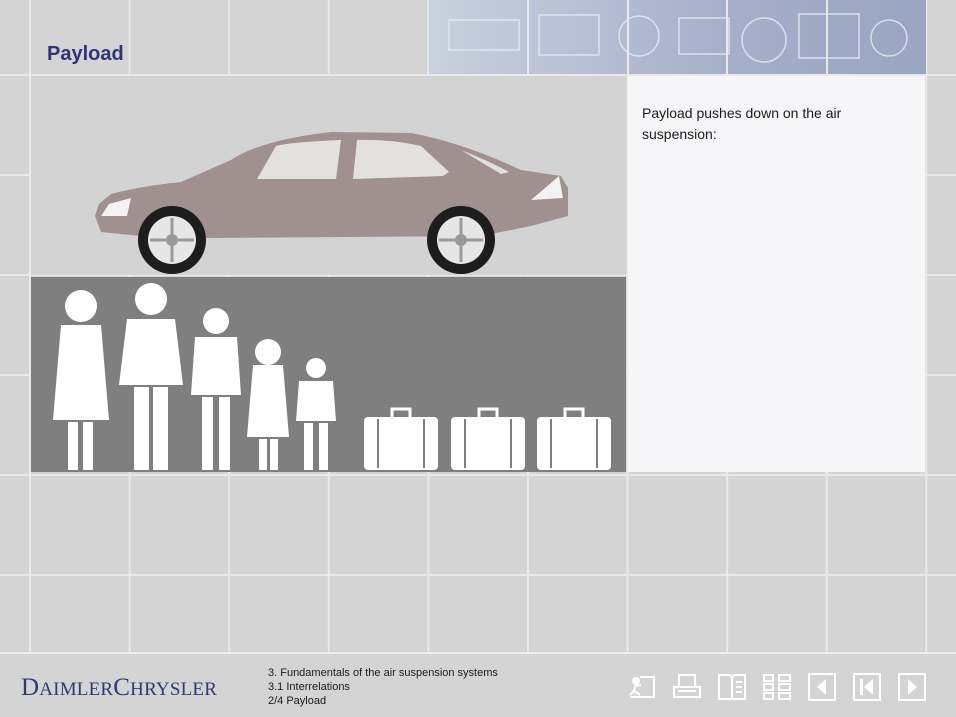  Describe the element at coordinates (309, 687) in the screenshot. I see `breadcrumb-section: 3.1 Interrelations` at that location.